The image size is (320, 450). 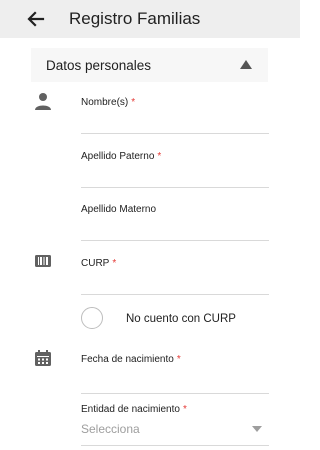 I want to click on curp-label-text: CURP, so click(x=95, y=263).